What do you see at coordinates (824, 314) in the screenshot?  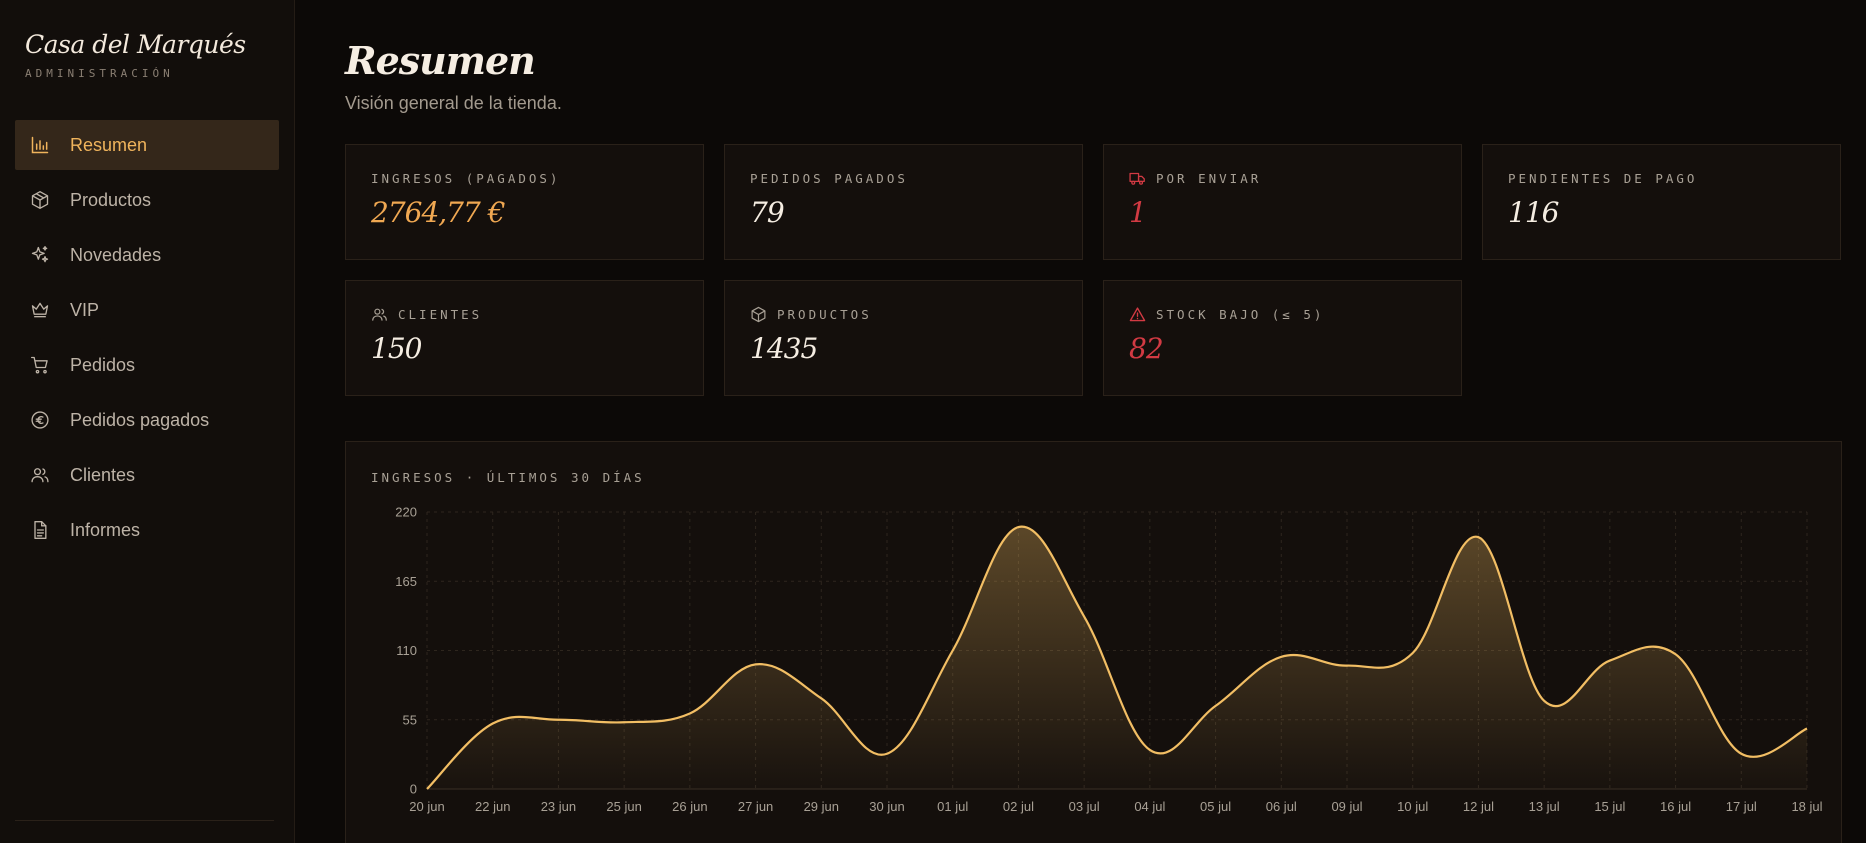 I see `stat-card-label: PRODUCTOS` at bounding box center [824, 314].